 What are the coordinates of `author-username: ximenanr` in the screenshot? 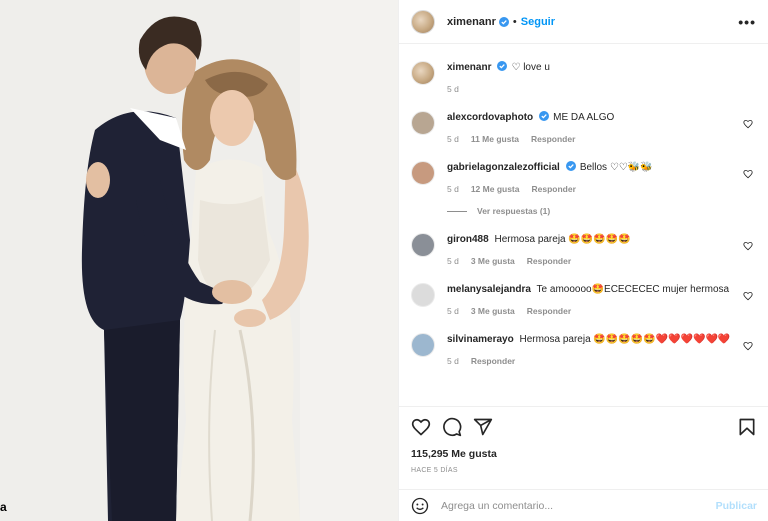 It's located at (471, 22).